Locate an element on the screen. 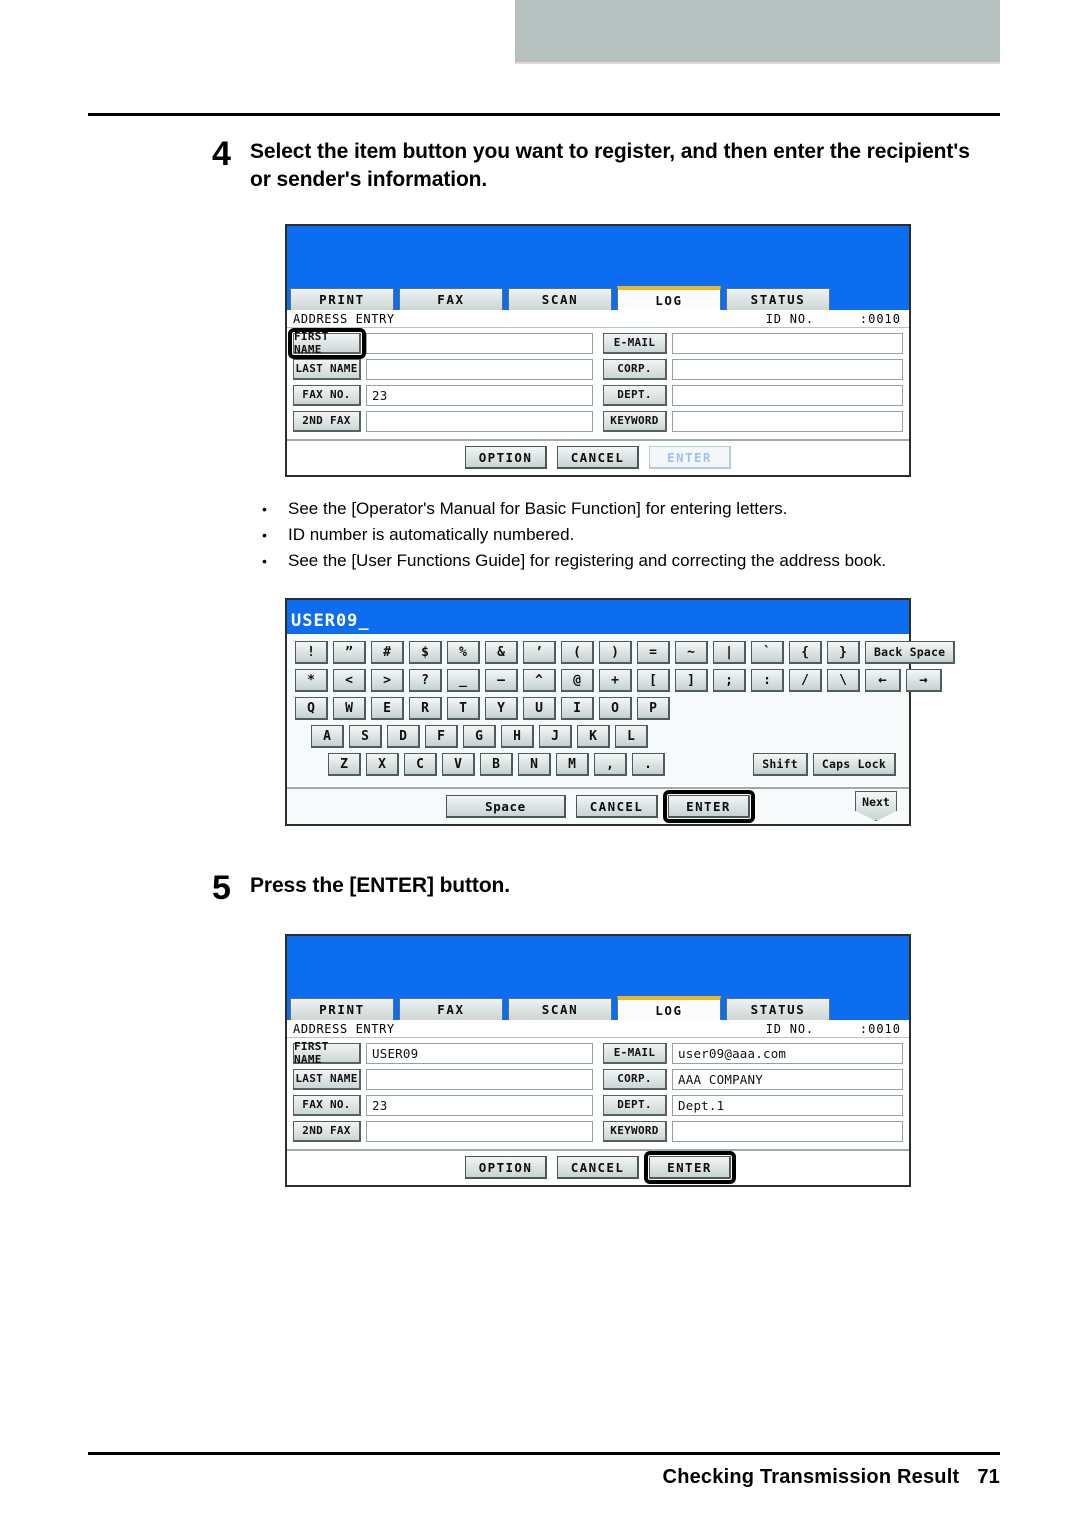 Image resolution: width=1080 pixels, height=1526 pixels. next-button: Next is located at coordinates (876, 806).